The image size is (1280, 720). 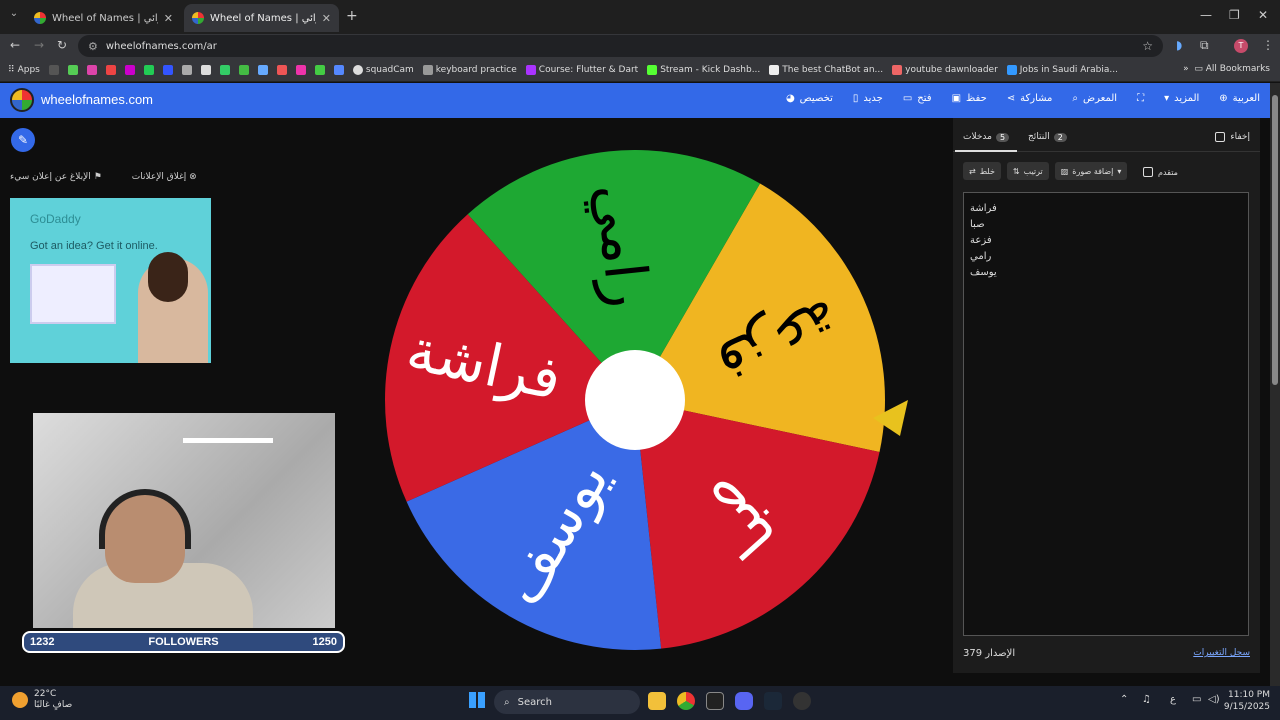 I want to click on tray-chevron-icon: ⌃, so click(x=1124, y=699).